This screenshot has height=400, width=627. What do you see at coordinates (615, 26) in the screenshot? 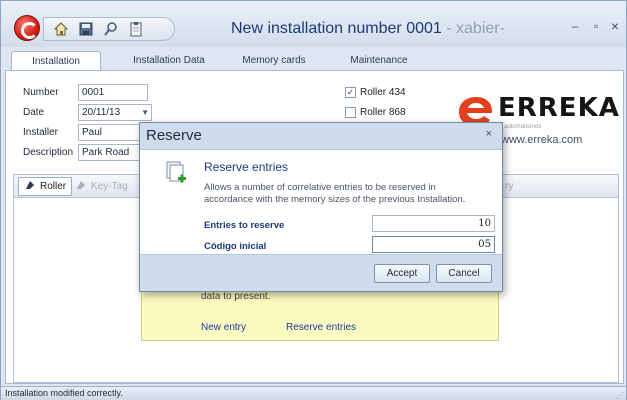
I see `close-button: ×` at bounding box center [615, 26].